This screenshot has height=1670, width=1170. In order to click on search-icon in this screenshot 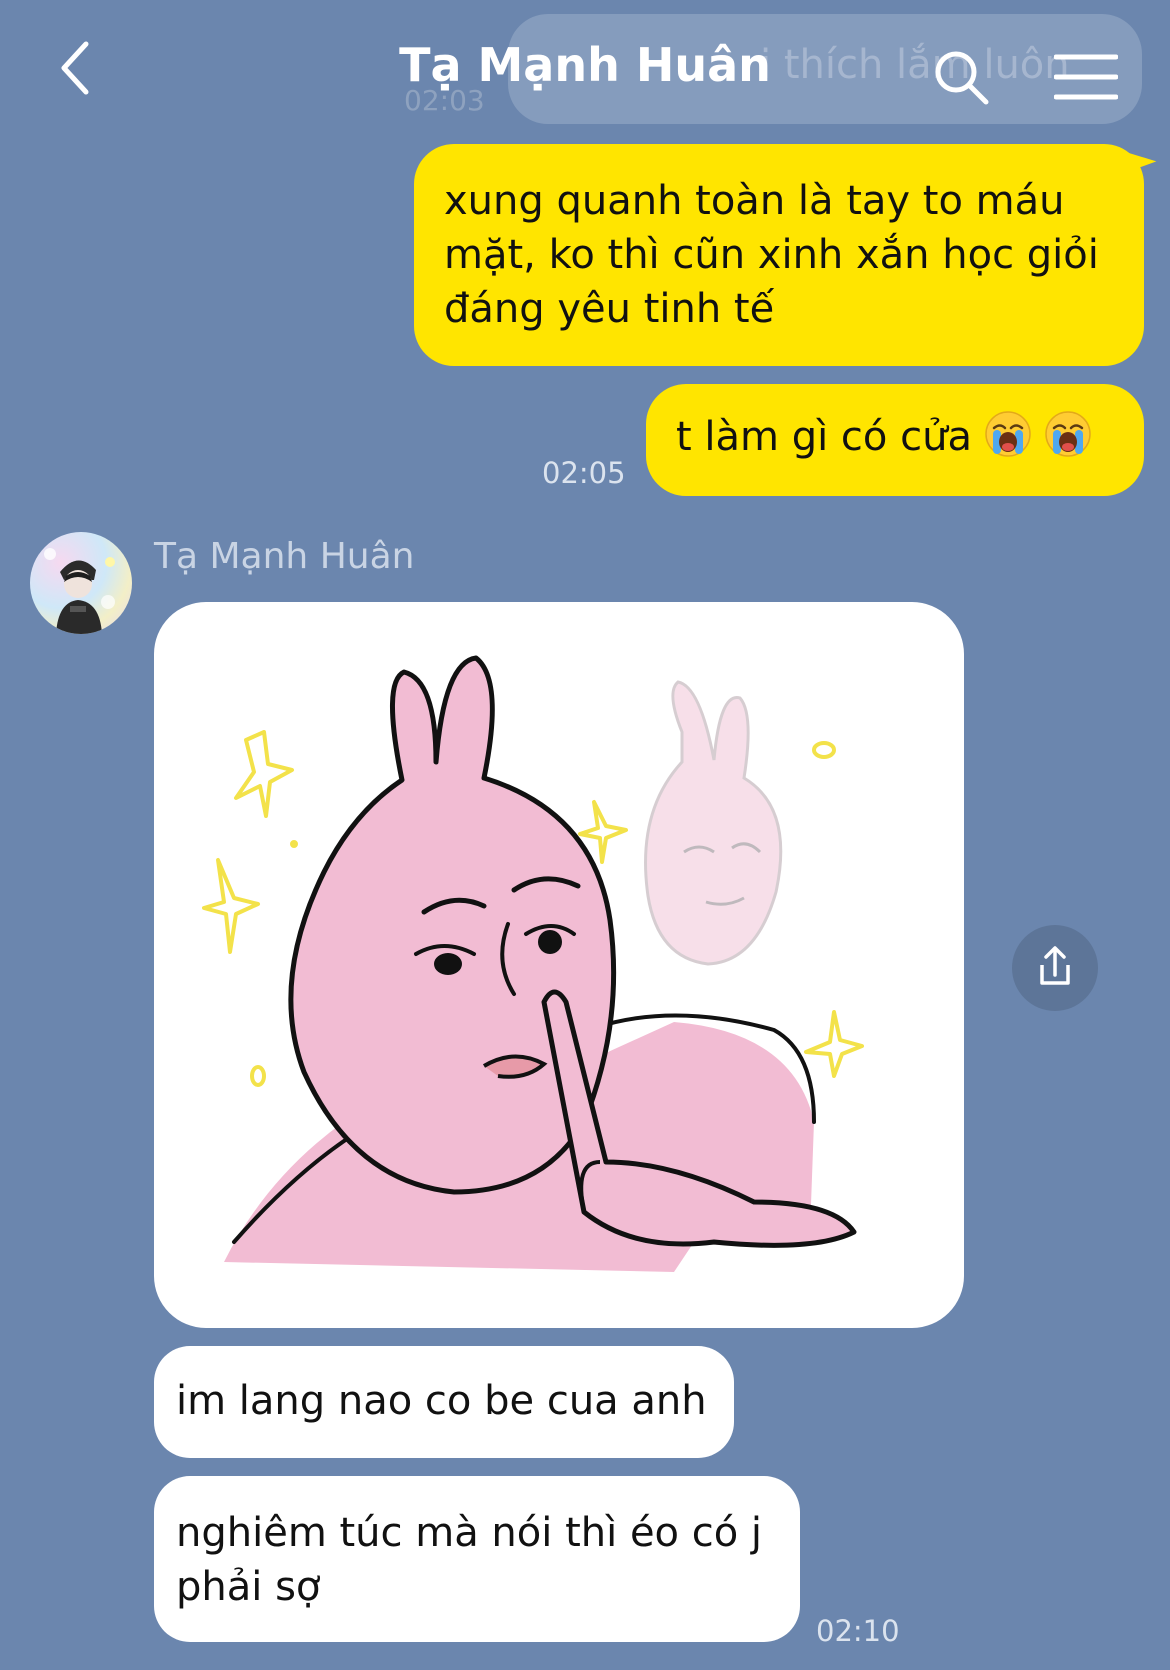, I will do `click(962, 78)`.